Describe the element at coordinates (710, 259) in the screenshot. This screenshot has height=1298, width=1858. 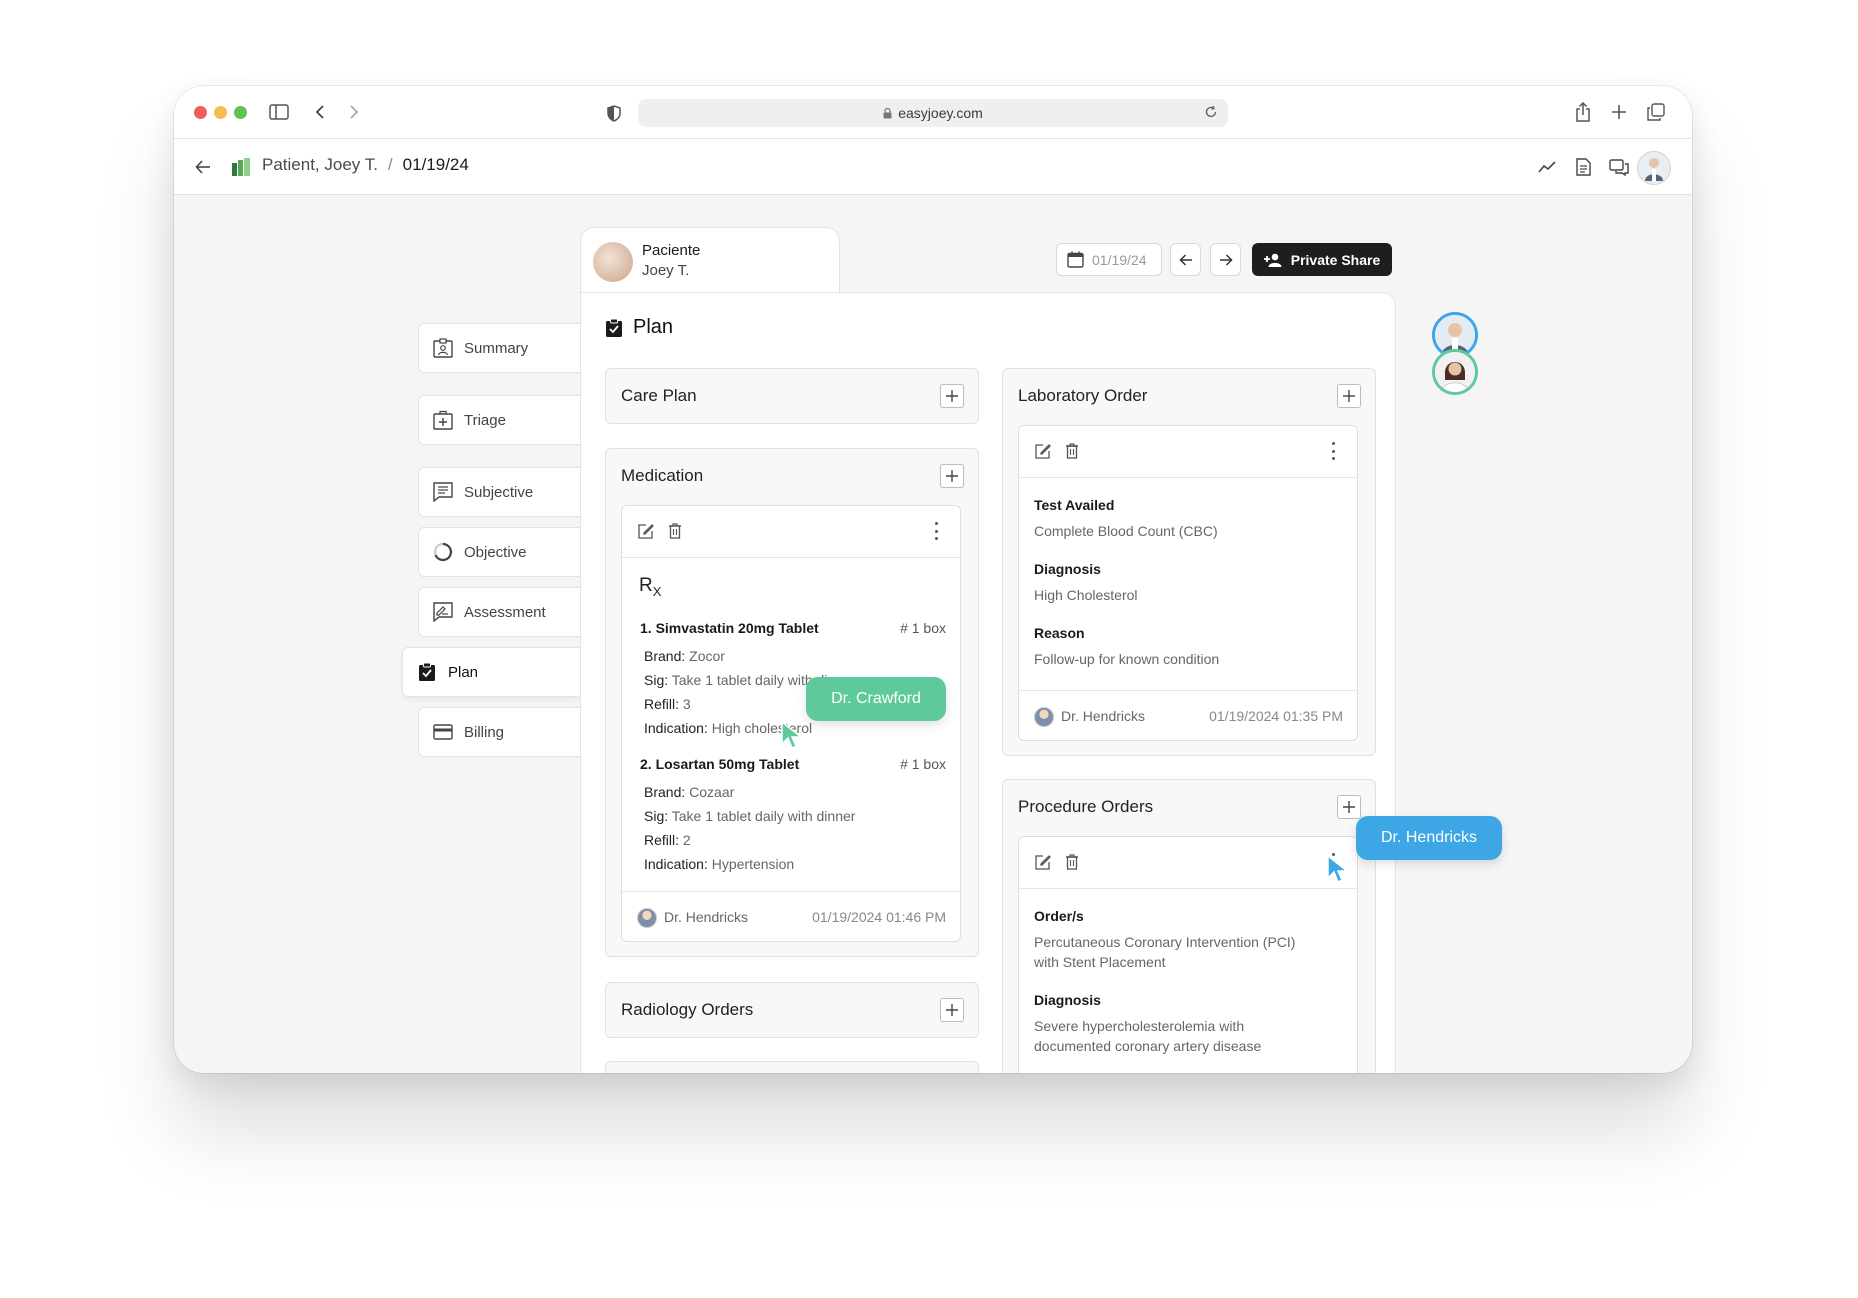
I see `patient-tab: Paciente Joey T.` at that location.